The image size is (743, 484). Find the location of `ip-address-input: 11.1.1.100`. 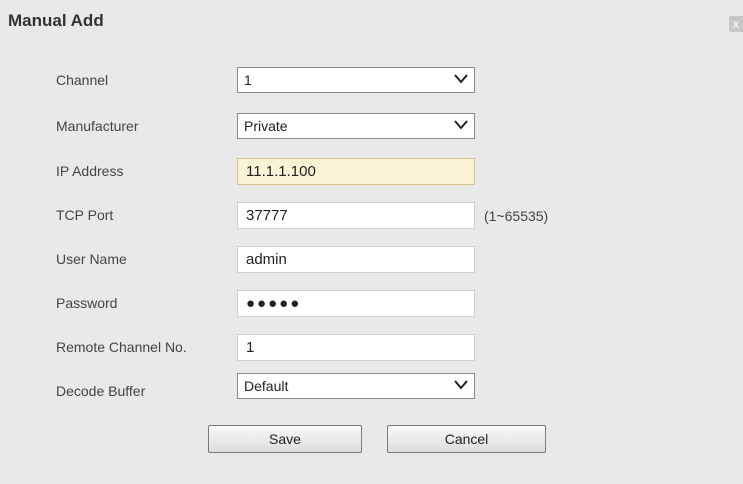

ip-address-input: 11.1.1.100 is located at coordinates (356, 171).